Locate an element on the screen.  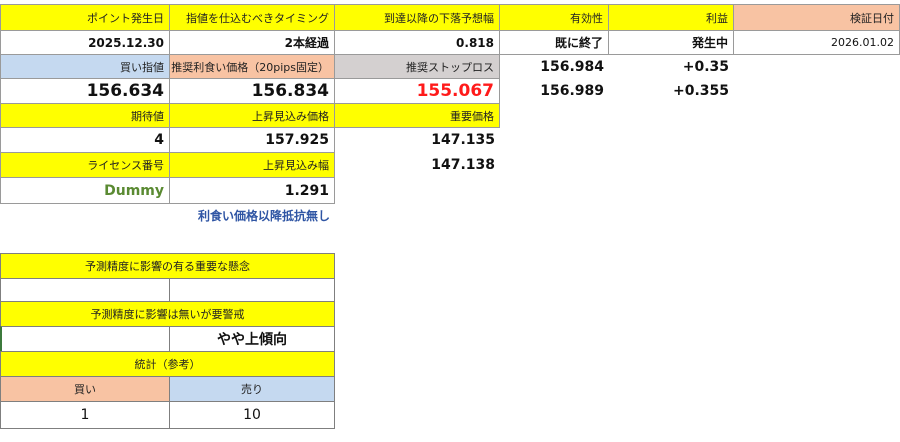
expected-value-label: 期待値 is located at coordinates (85, 115).